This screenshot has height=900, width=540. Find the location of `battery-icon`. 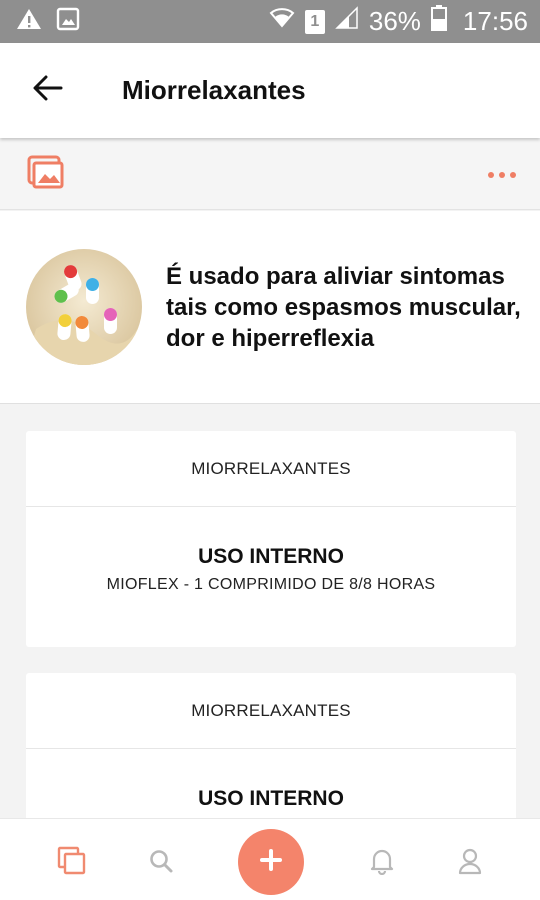

battery-icon is located at coordinates (438, 21).